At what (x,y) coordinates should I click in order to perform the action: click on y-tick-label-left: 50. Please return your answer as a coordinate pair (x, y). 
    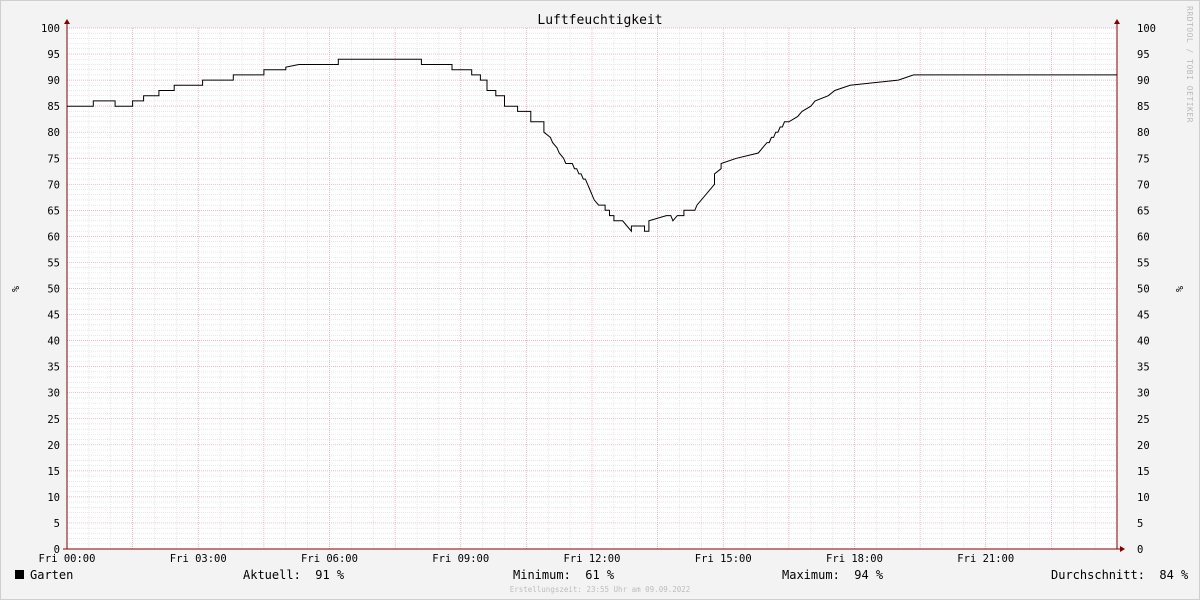
    Looking at the image, I should click on (53, 290).